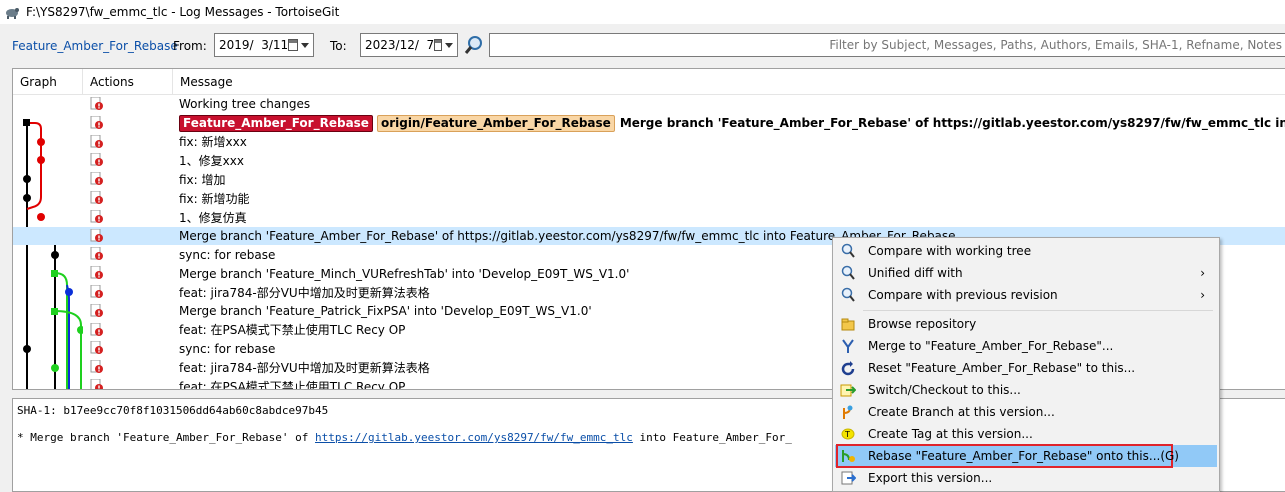 This screenshot has width=1285, height=492. What do you see at coordinates (712, 437) in the screenshot?
I see `commit-message-suffix: into Feature_Amber_For_` at bounding box center [712, 437].